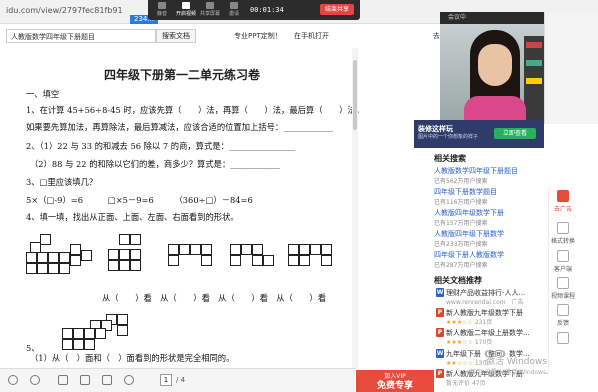 Image resolution: width=598 pixels, height=392 pixels. Describe the element at coordinates (465, 192) in the screenshot. I see `related-search-link: 四年级下册数学题目` at that location.